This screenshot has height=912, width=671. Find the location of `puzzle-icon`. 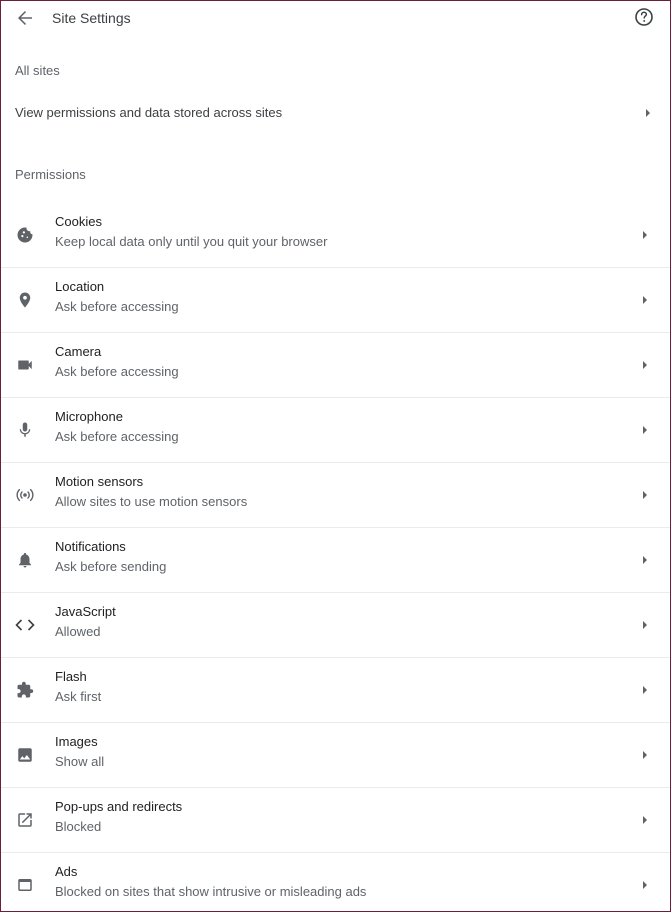

puzzle-icon is located at coordinates (25, 690).